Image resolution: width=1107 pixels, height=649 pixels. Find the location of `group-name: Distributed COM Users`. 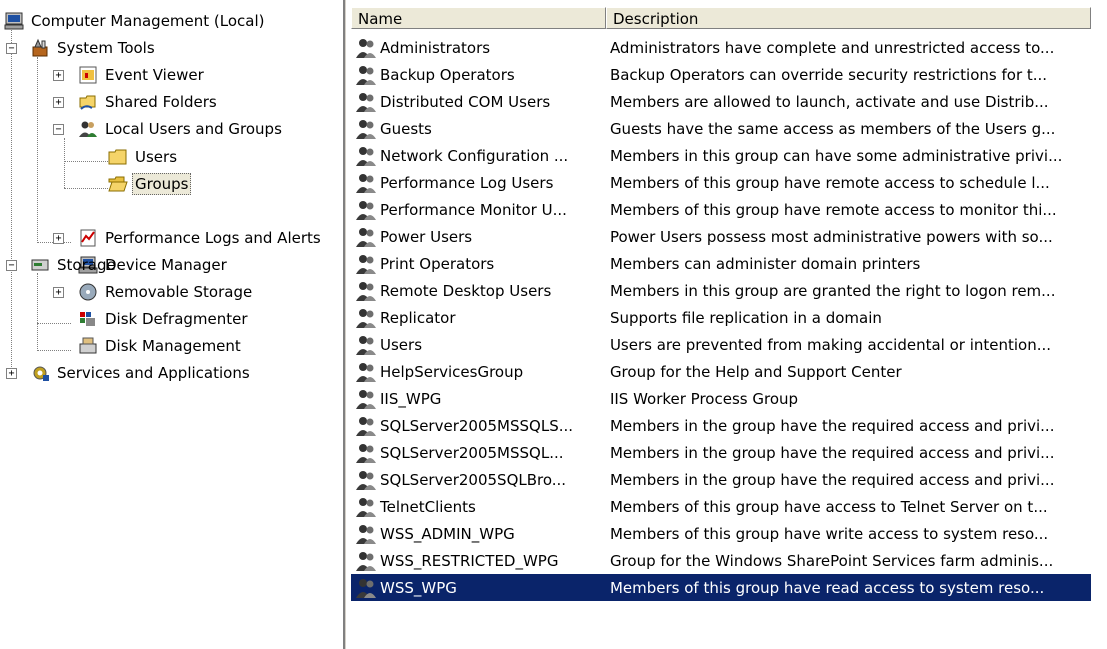

group-name: Distributed COM Users is located at coordinates (465, 101).